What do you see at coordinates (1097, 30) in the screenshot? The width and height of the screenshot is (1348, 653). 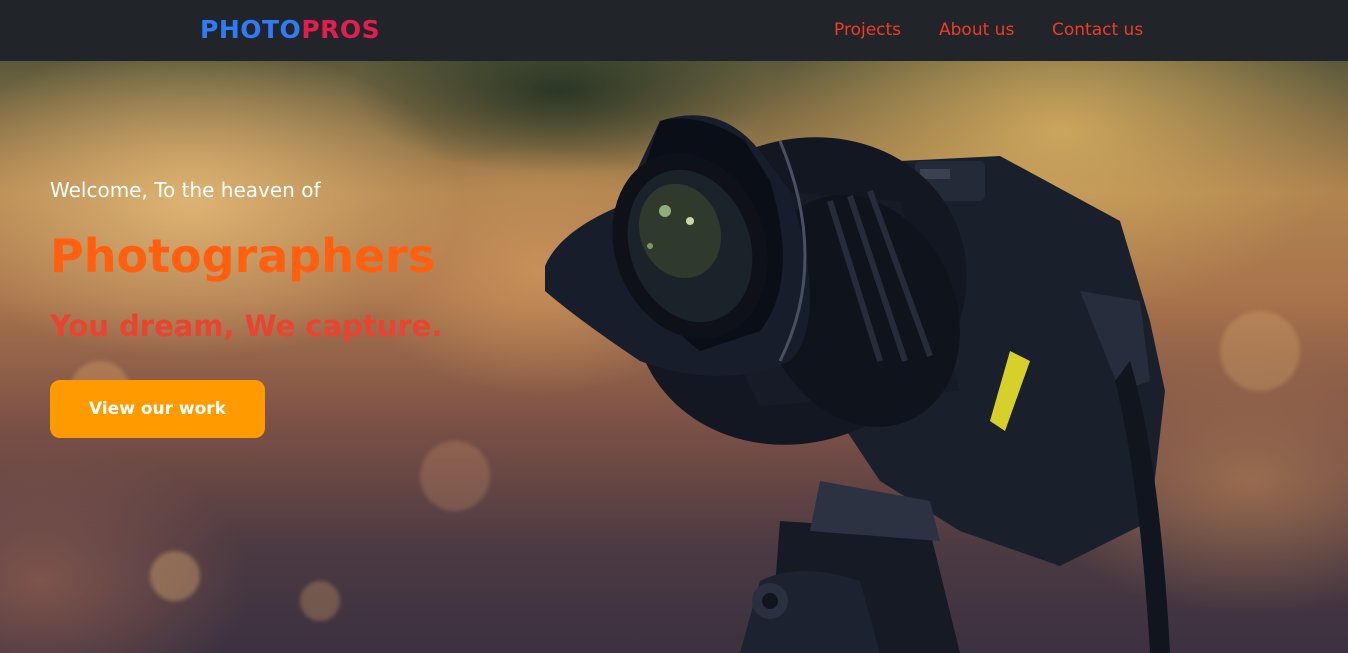 I see `nav-link-contact-us: Contact us` at bounding box center [1097, 30].